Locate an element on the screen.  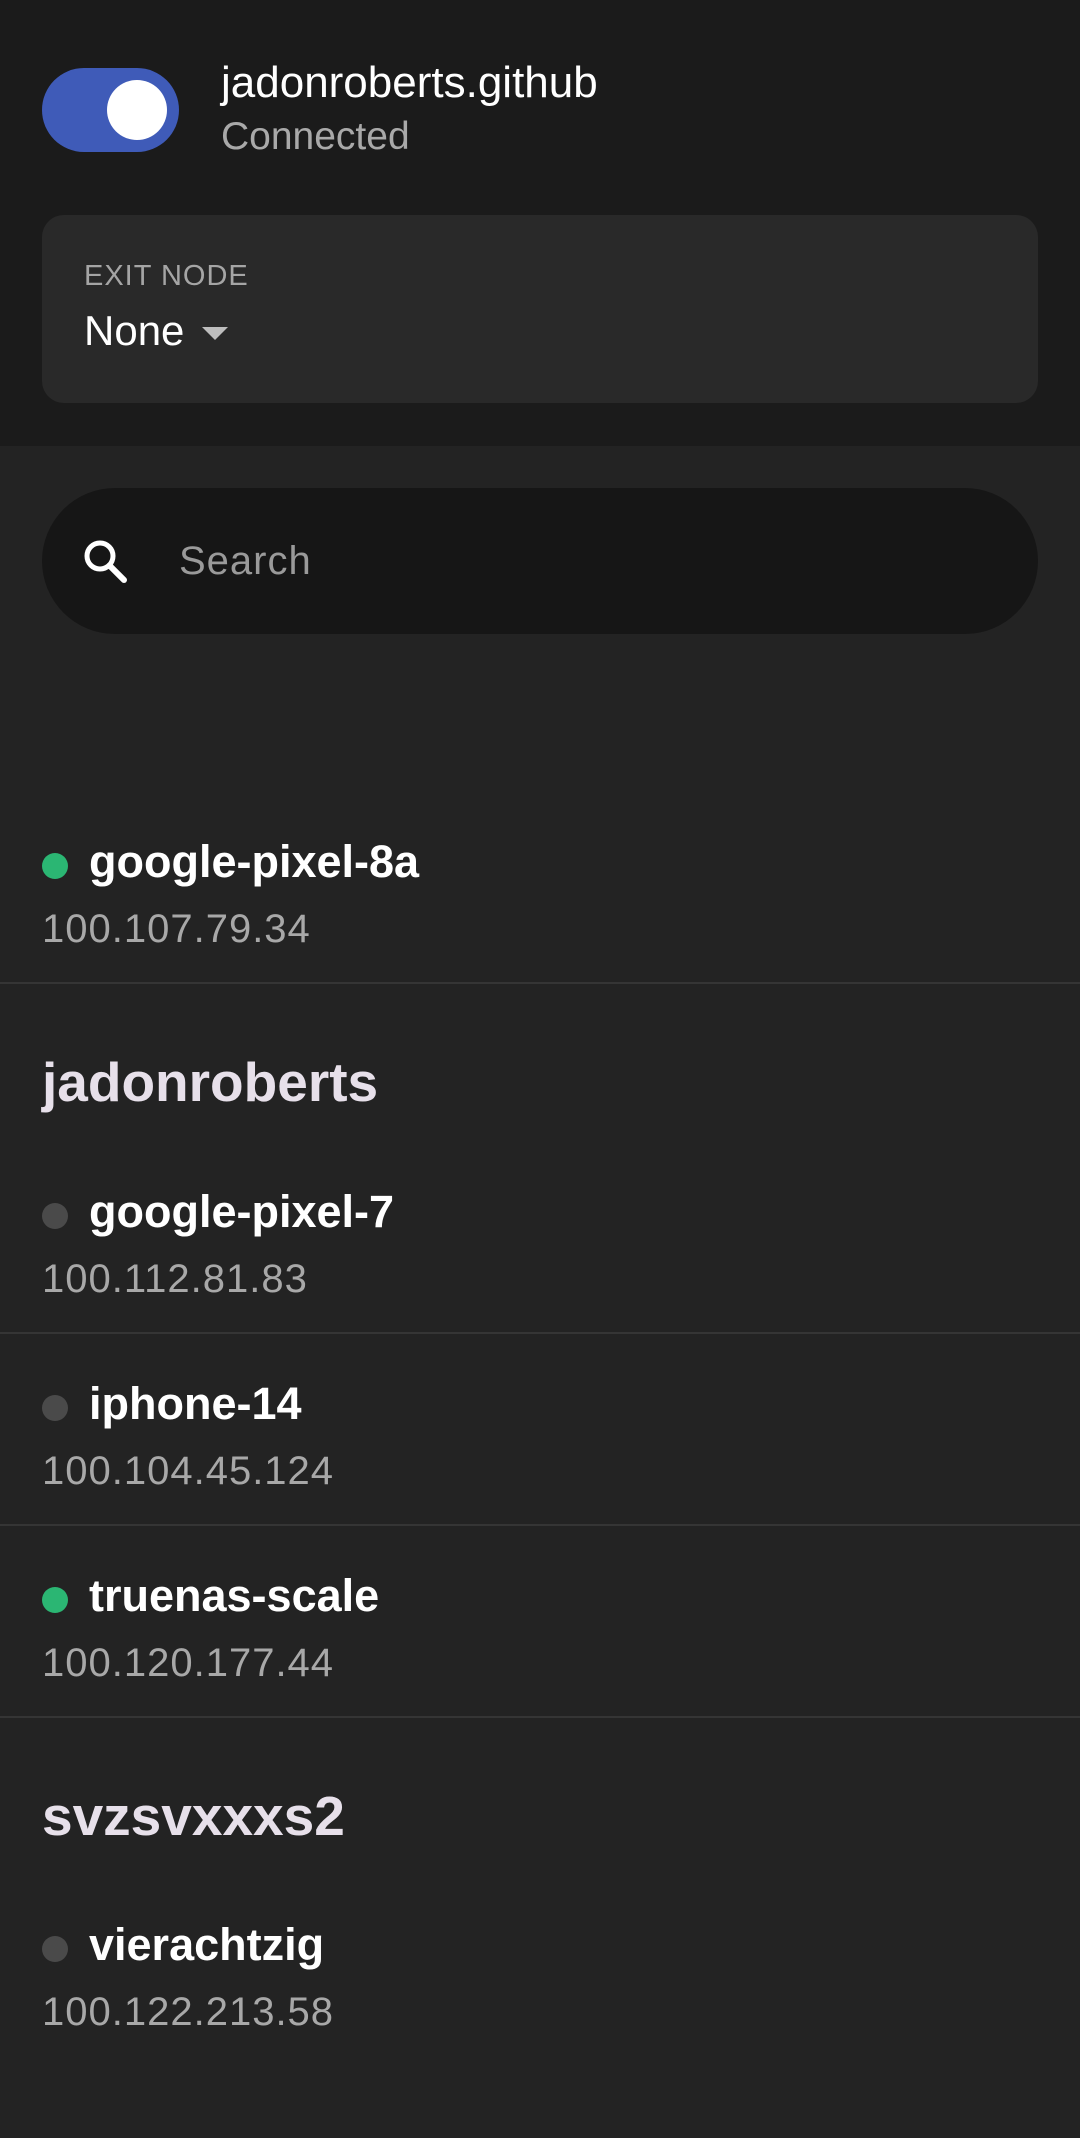
connection-status: Connected is located at coordinates (315, 136).